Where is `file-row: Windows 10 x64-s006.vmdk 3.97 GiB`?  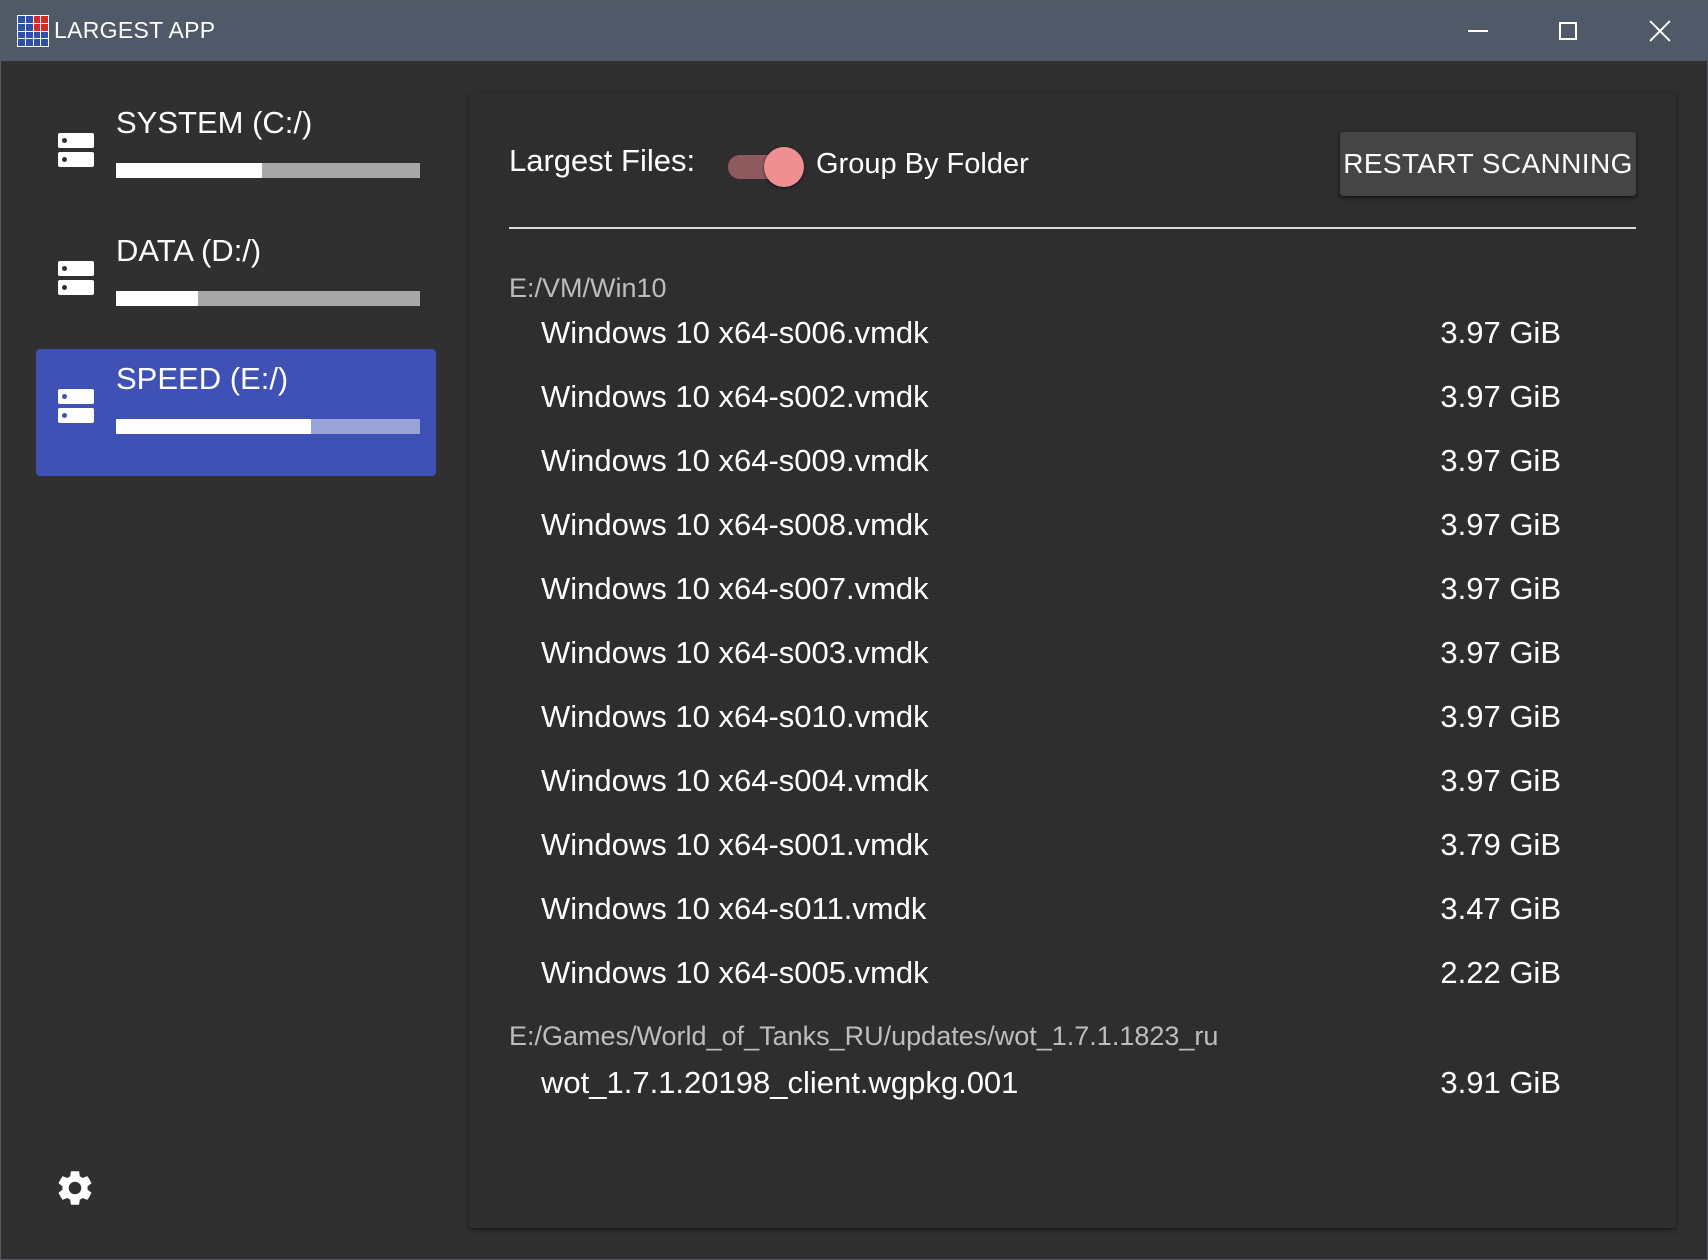
file-row: Windows 10 x64-s006.vmdk 3.97 GiB is located at coordinates (1051, 345).